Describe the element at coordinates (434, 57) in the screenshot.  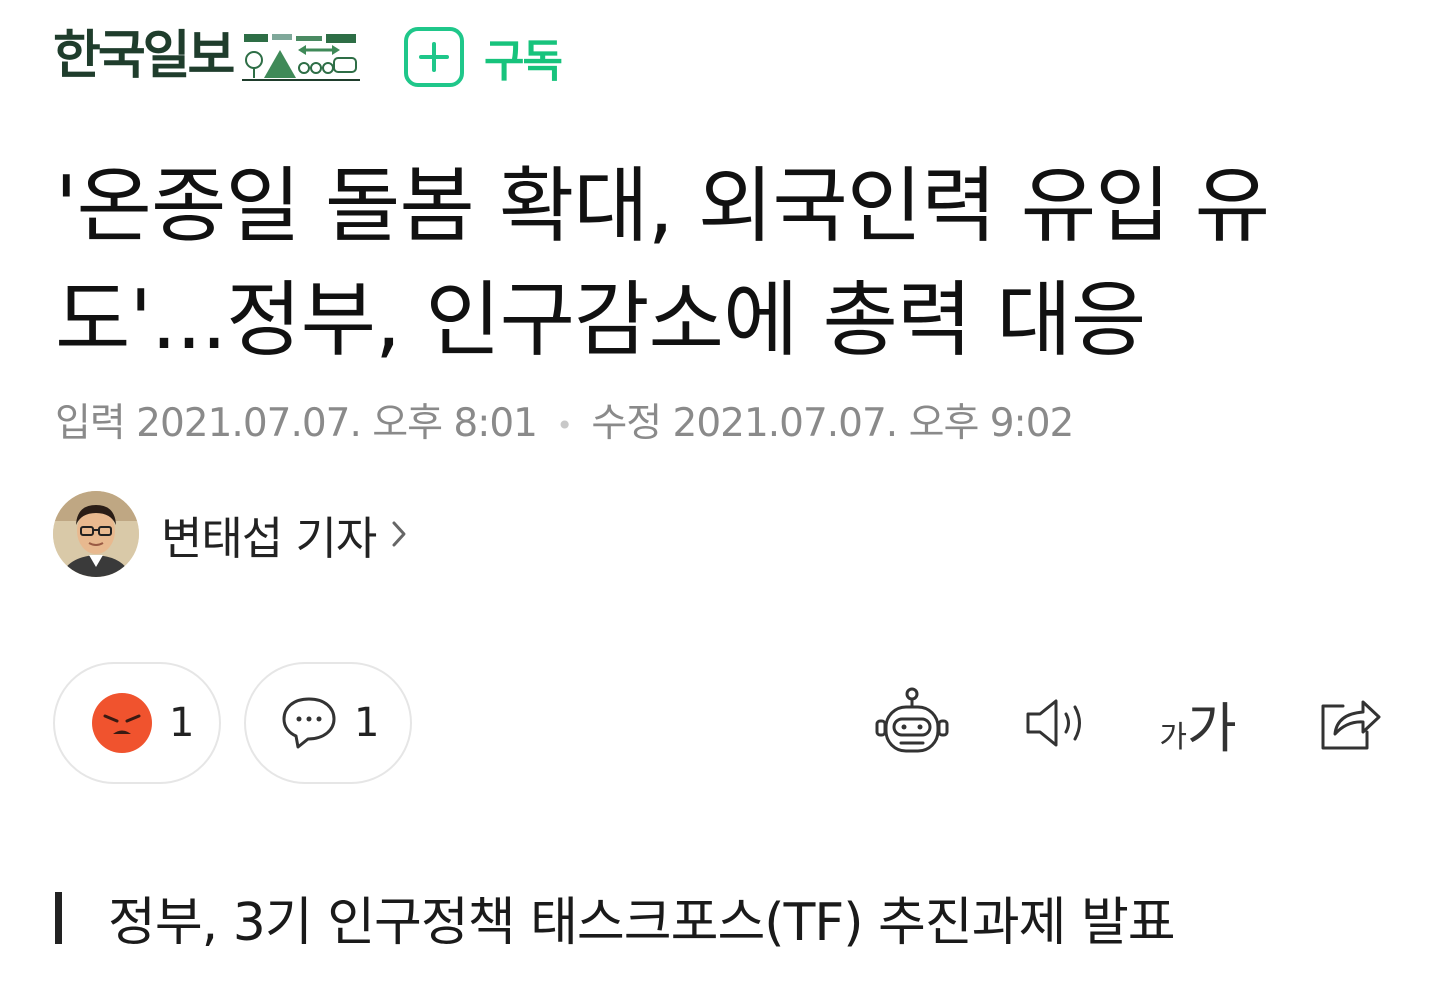
I see `plus-icon` at that location.